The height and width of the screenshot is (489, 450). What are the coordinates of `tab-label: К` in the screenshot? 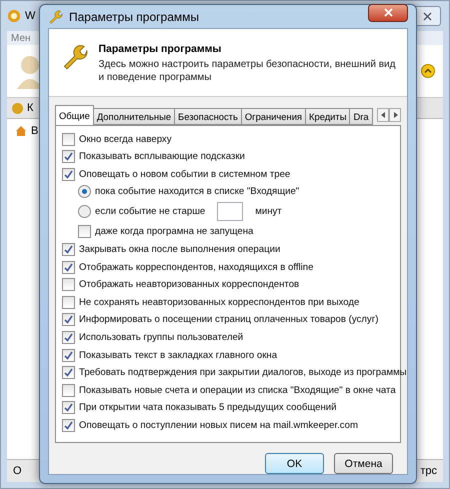 It's located at (30, 108).